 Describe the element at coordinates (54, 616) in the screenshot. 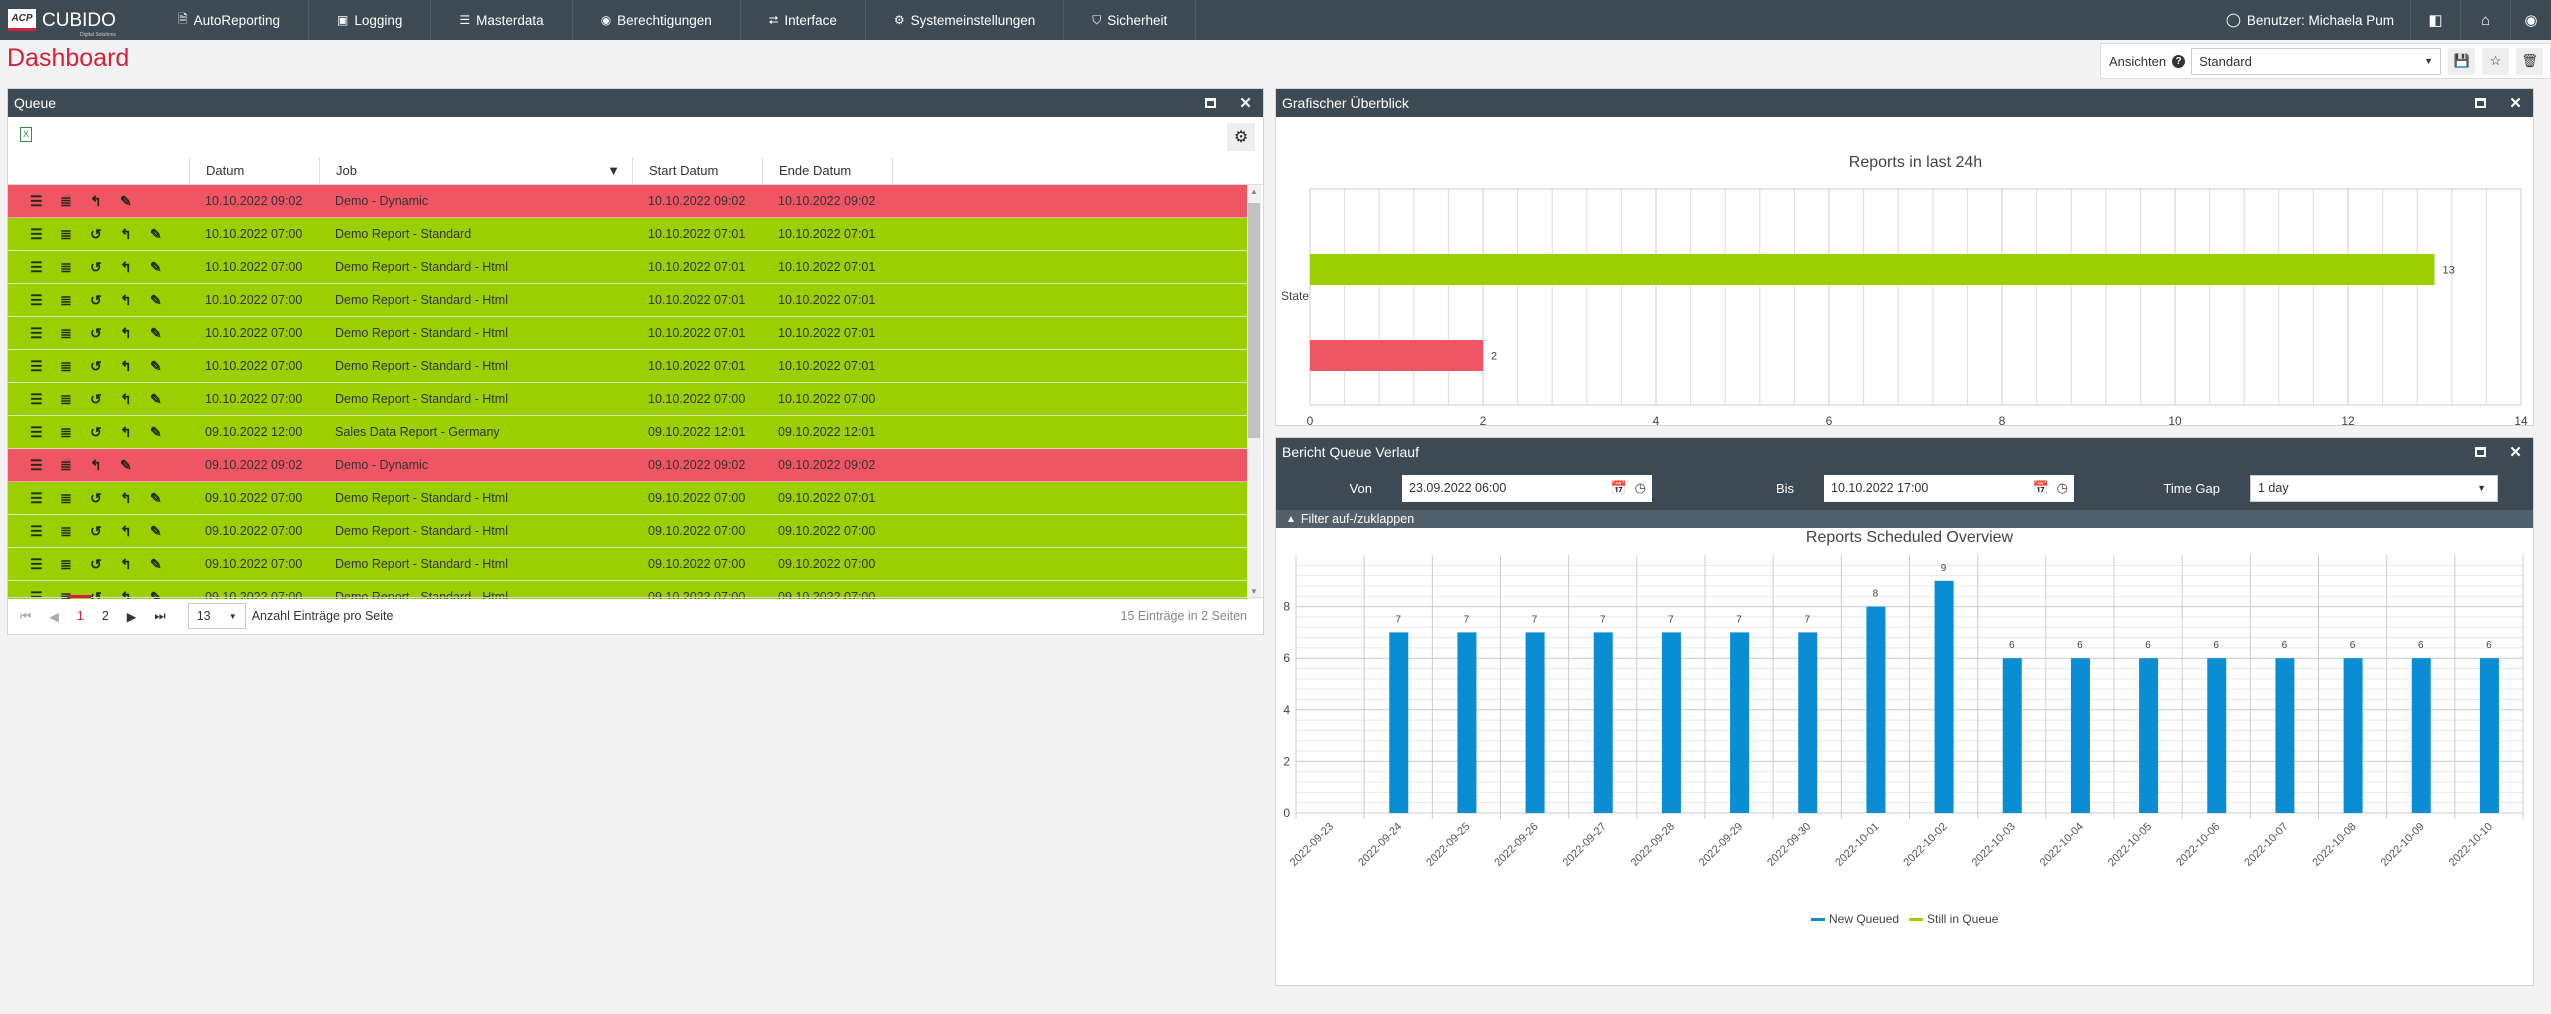

I see `prev-page-button: ◀` at that location.